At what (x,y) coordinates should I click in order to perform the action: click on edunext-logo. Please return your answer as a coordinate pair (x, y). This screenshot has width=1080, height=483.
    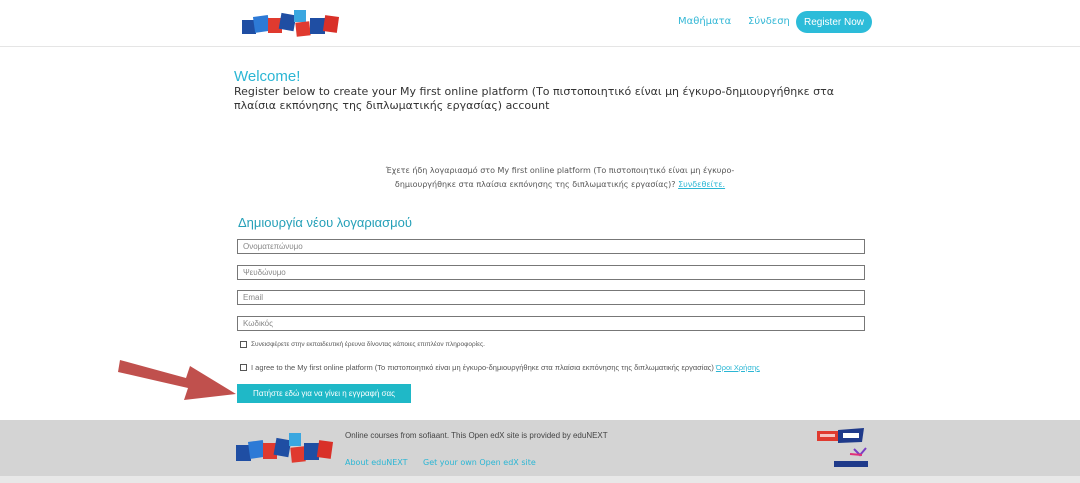
    Looking at the image, I should click on (851, 458).